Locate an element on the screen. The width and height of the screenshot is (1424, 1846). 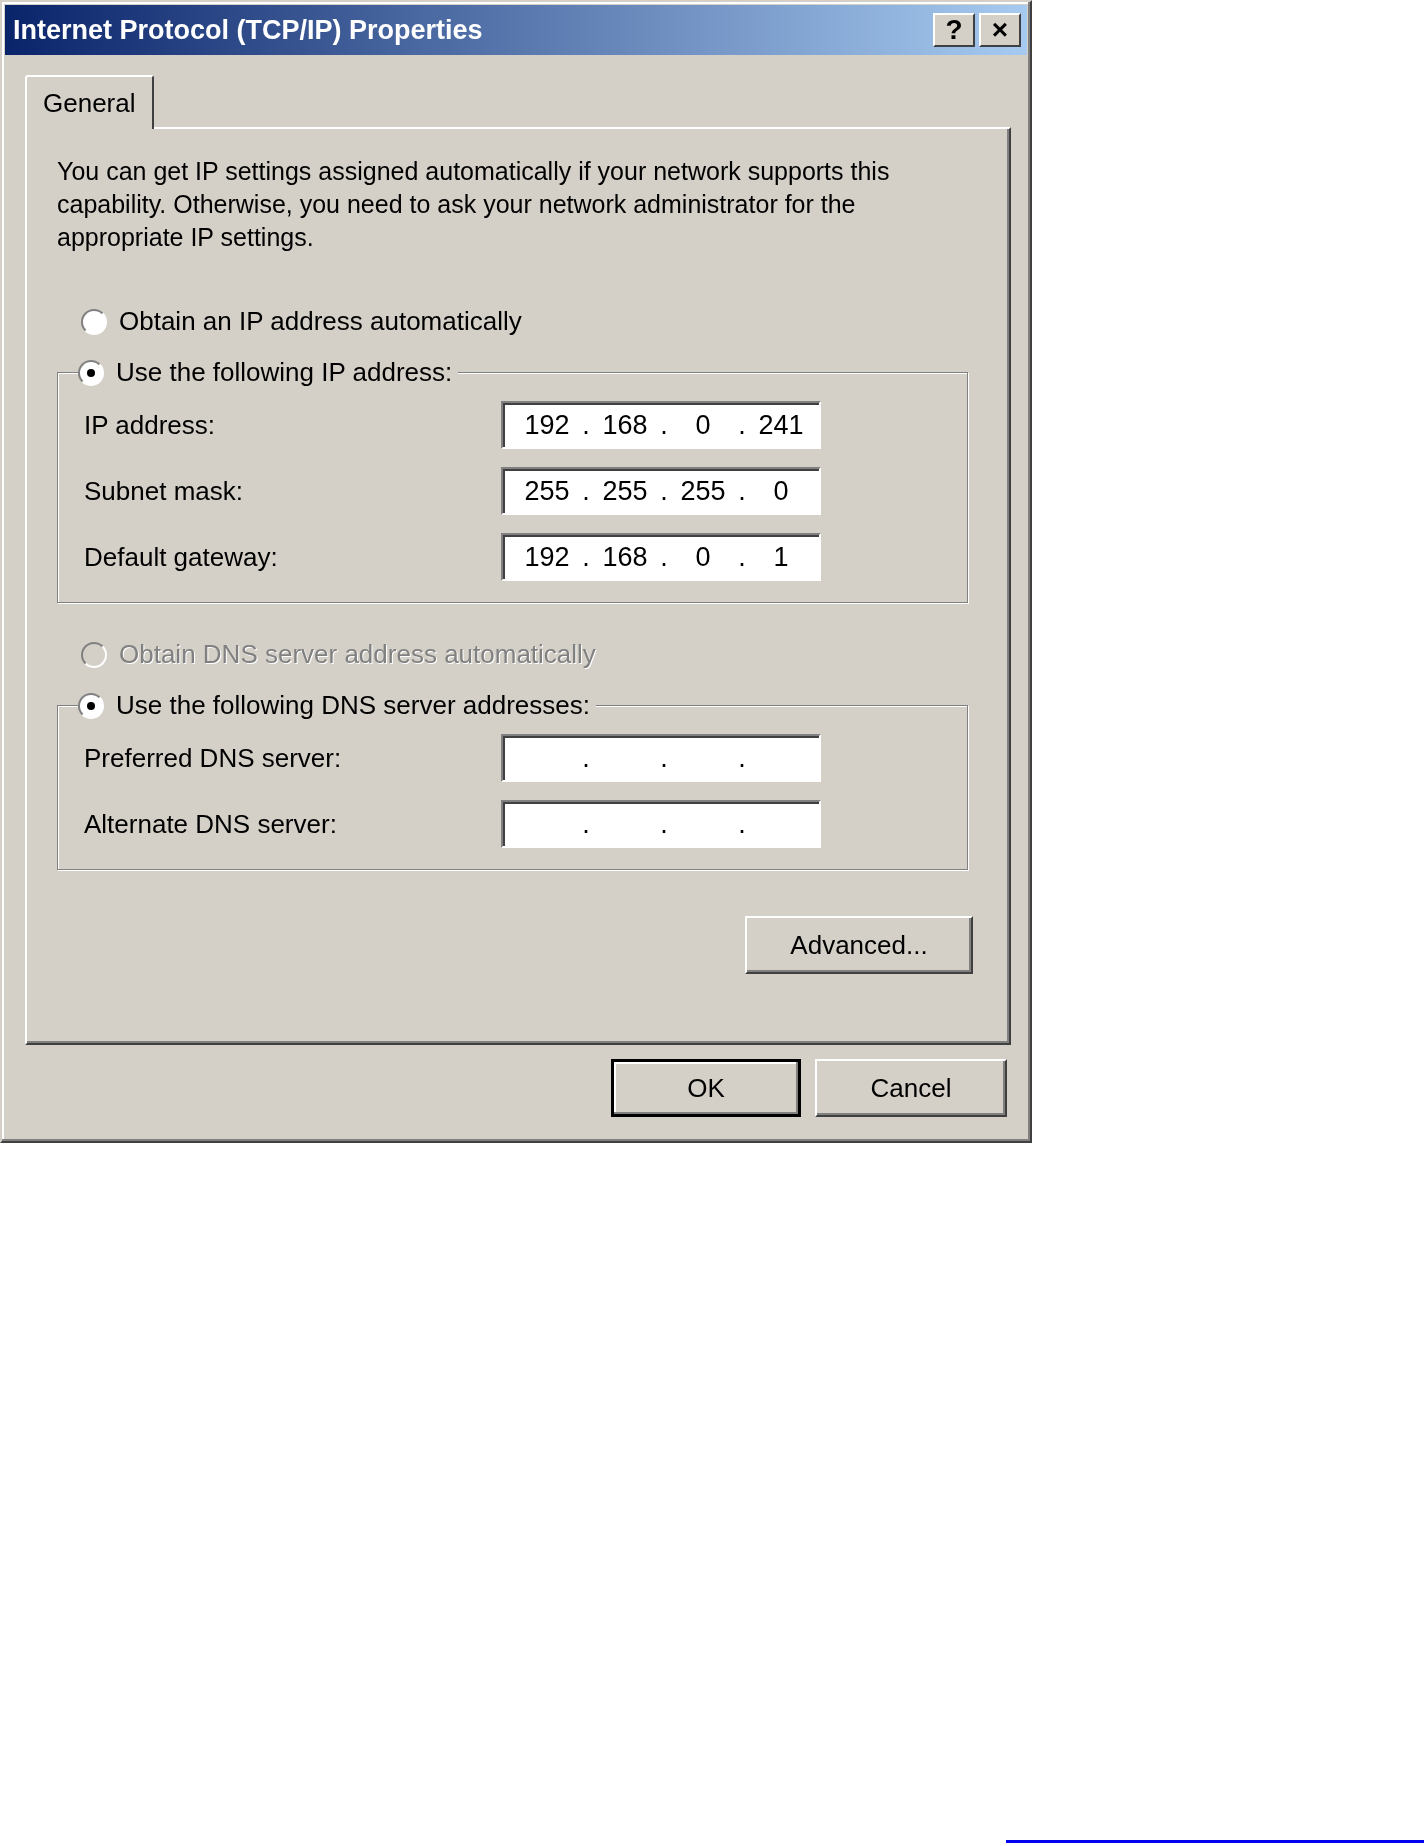
ip-address-field: 255 . 255 . 255 . 0 is located at coordinates (661, 491).